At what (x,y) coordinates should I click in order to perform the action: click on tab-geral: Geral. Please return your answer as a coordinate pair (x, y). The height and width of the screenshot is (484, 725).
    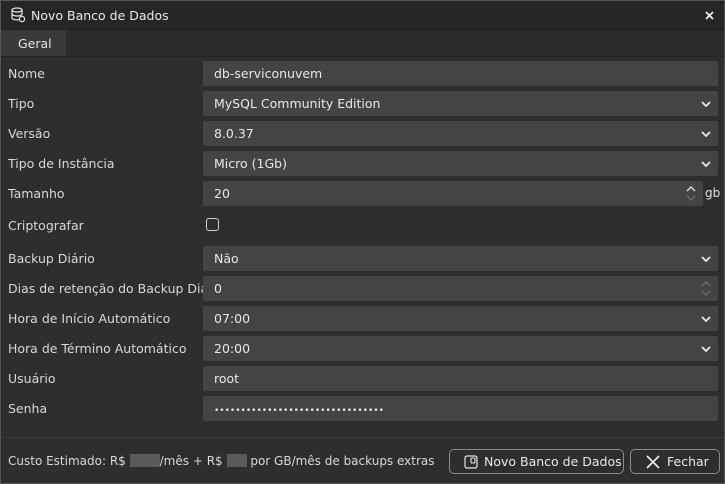
    Looking at the image, I should click on (33, 43).